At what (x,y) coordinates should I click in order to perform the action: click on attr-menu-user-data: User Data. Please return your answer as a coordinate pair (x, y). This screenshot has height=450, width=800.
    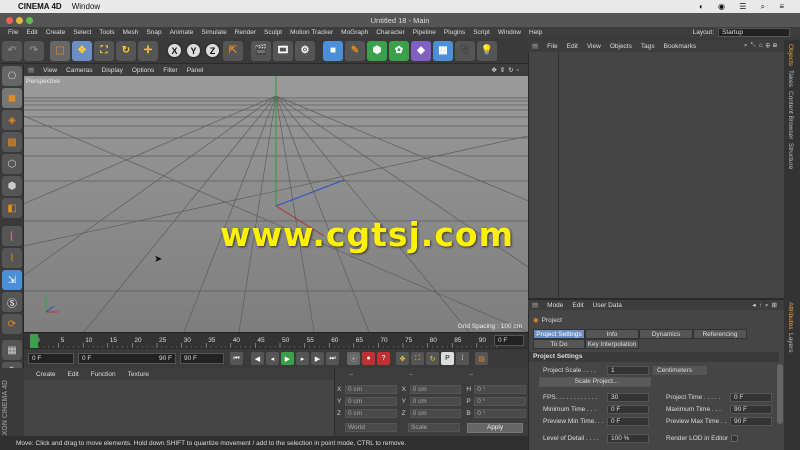
    Looking at the image, I should click on (607, 305).